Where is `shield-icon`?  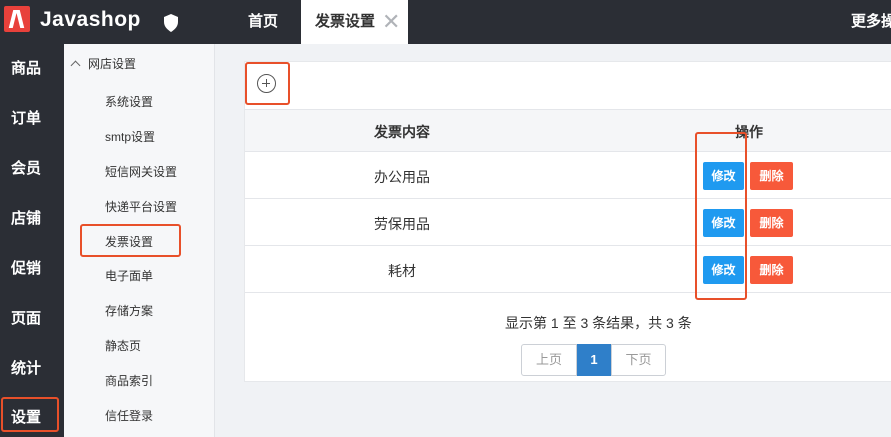 shield-icon is located at coordinates (171, 23).